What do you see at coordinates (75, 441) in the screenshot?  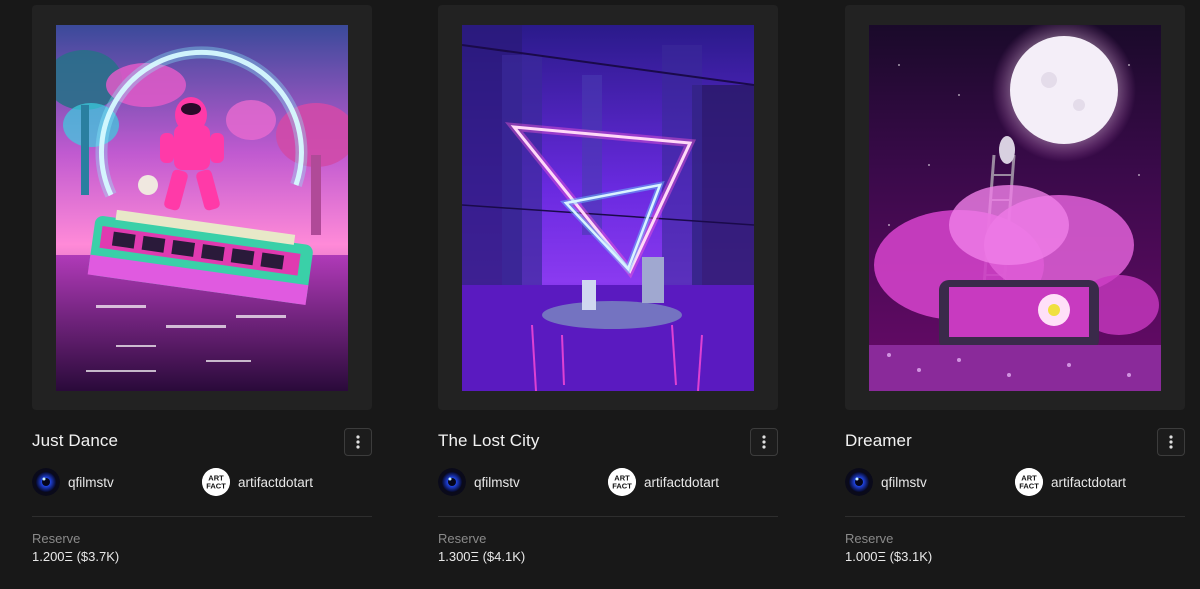 I see `artwork-title: Just Dance` at bounding box center [75, 441].